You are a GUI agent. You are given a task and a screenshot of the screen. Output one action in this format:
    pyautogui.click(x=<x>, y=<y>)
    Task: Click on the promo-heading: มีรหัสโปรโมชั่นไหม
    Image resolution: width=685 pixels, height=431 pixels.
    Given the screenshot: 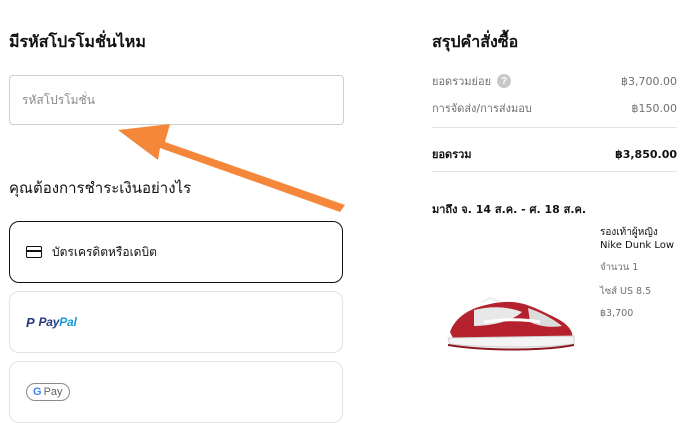 What is the action you would take?
    pyautogui.click(x=77, y=41)
    